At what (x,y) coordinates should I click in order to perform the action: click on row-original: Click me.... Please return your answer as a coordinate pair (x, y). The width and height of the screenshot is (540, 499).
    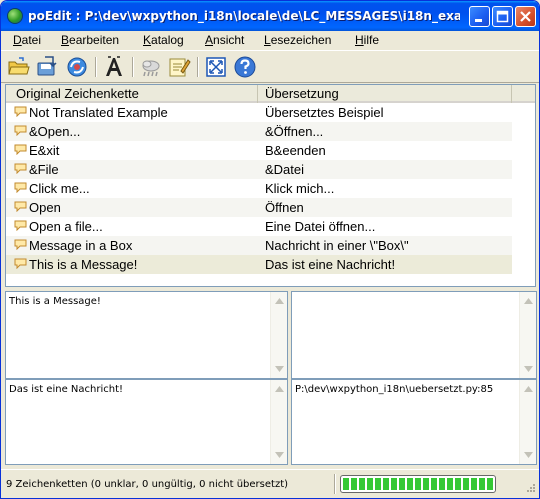
    Looking at the image, I should click on (59, 188).